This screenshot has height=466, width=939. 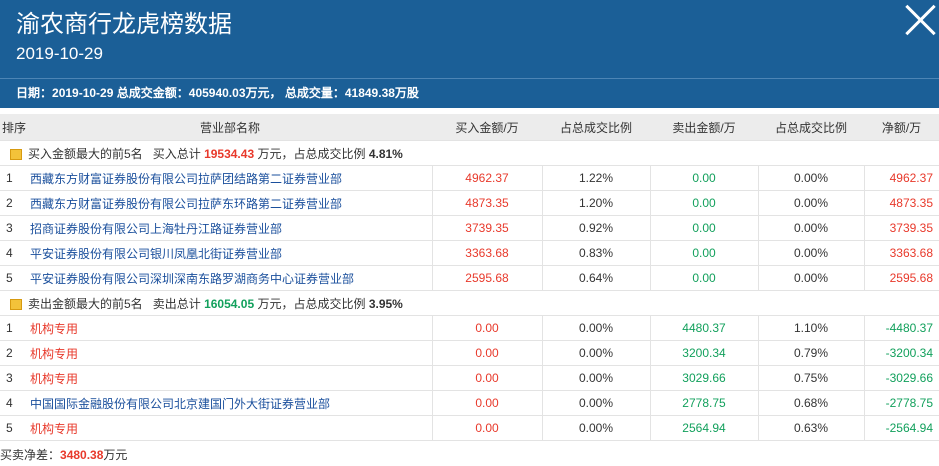 I want to click on sell-amount-cell: 2564.94, so click(x=703, y=428).